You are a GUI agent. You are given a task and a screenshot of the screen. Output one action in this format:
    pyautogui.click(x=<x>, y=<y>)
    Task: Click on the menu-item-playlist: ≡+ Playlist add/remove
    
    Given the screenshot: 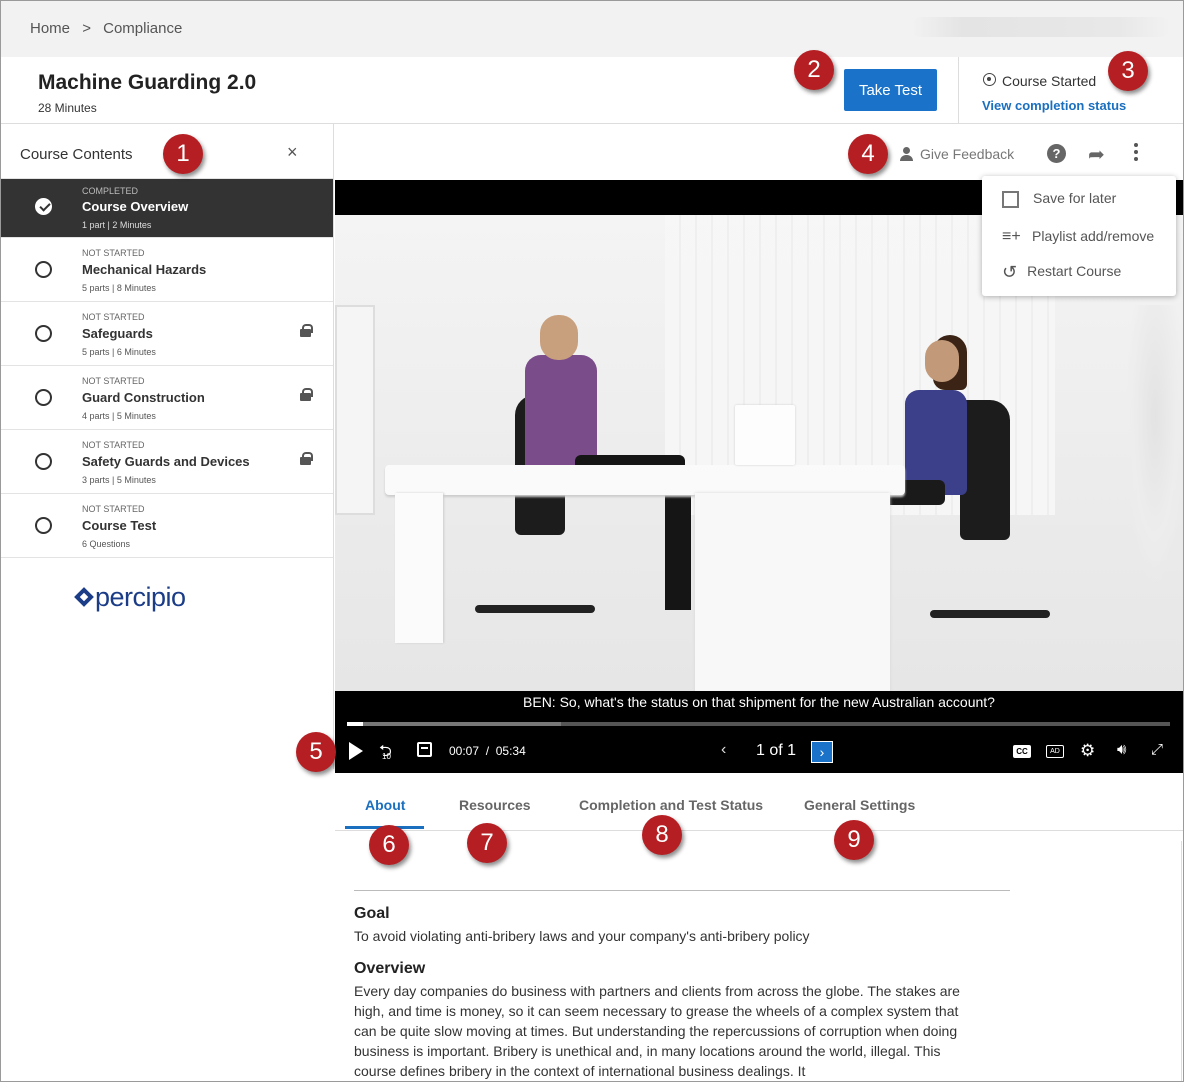 What is the action you would take?
    pyautogui.click(x=1078, y=237)
    